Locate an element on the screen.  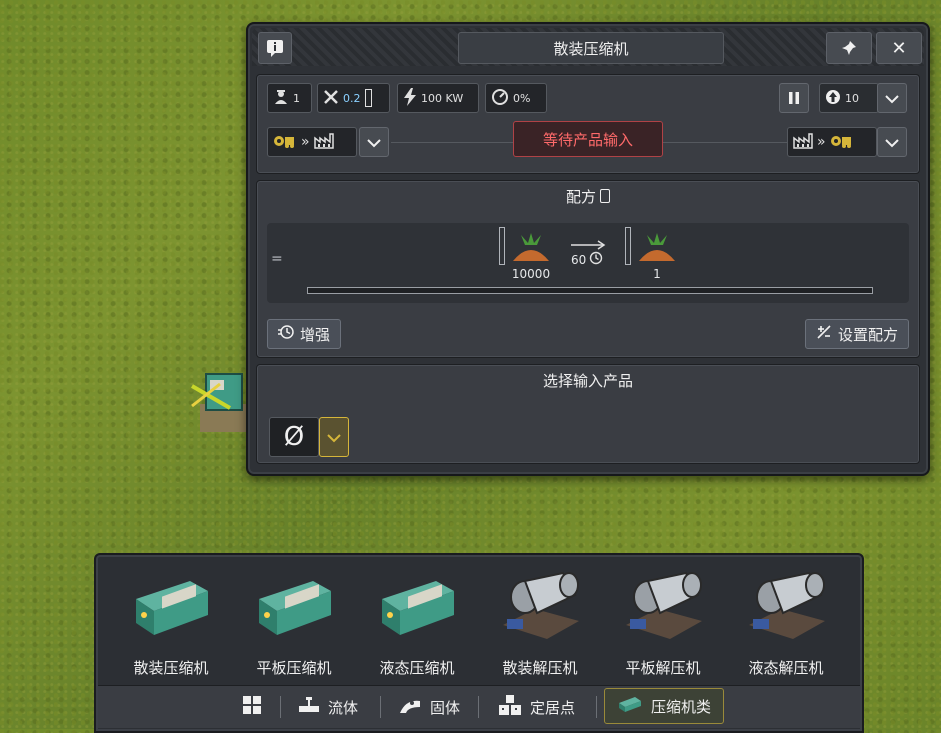
tab-all is located at coordinates (252, 707).